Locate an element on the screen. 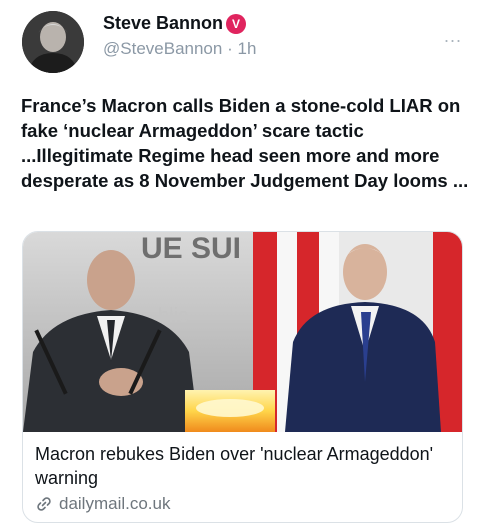  display-name: Steve Bannon is located at coordinates (163, 23).